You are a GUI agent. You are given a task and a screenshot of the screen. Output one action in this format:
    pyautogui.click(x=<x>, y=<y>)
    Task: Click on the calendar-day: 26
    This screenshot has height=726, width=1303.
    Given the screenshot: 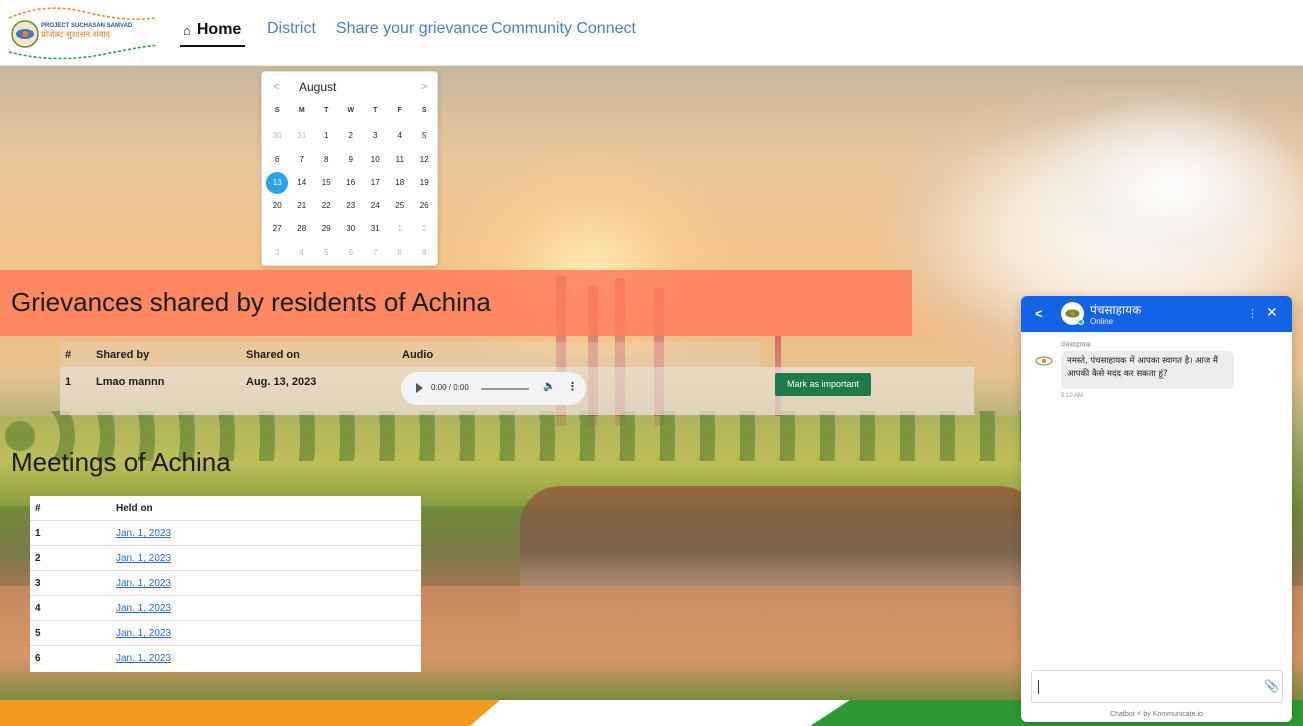 What is the action you would take?
    pyautogui.click(x=424, y=205)
    